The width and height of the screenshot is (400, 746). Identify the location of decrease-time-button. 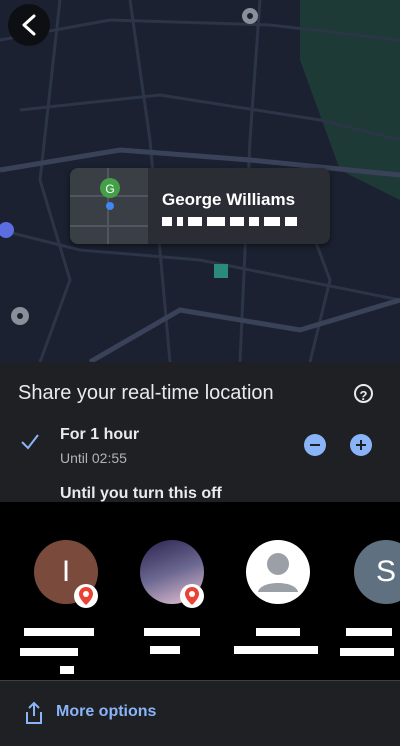
(315, 445).